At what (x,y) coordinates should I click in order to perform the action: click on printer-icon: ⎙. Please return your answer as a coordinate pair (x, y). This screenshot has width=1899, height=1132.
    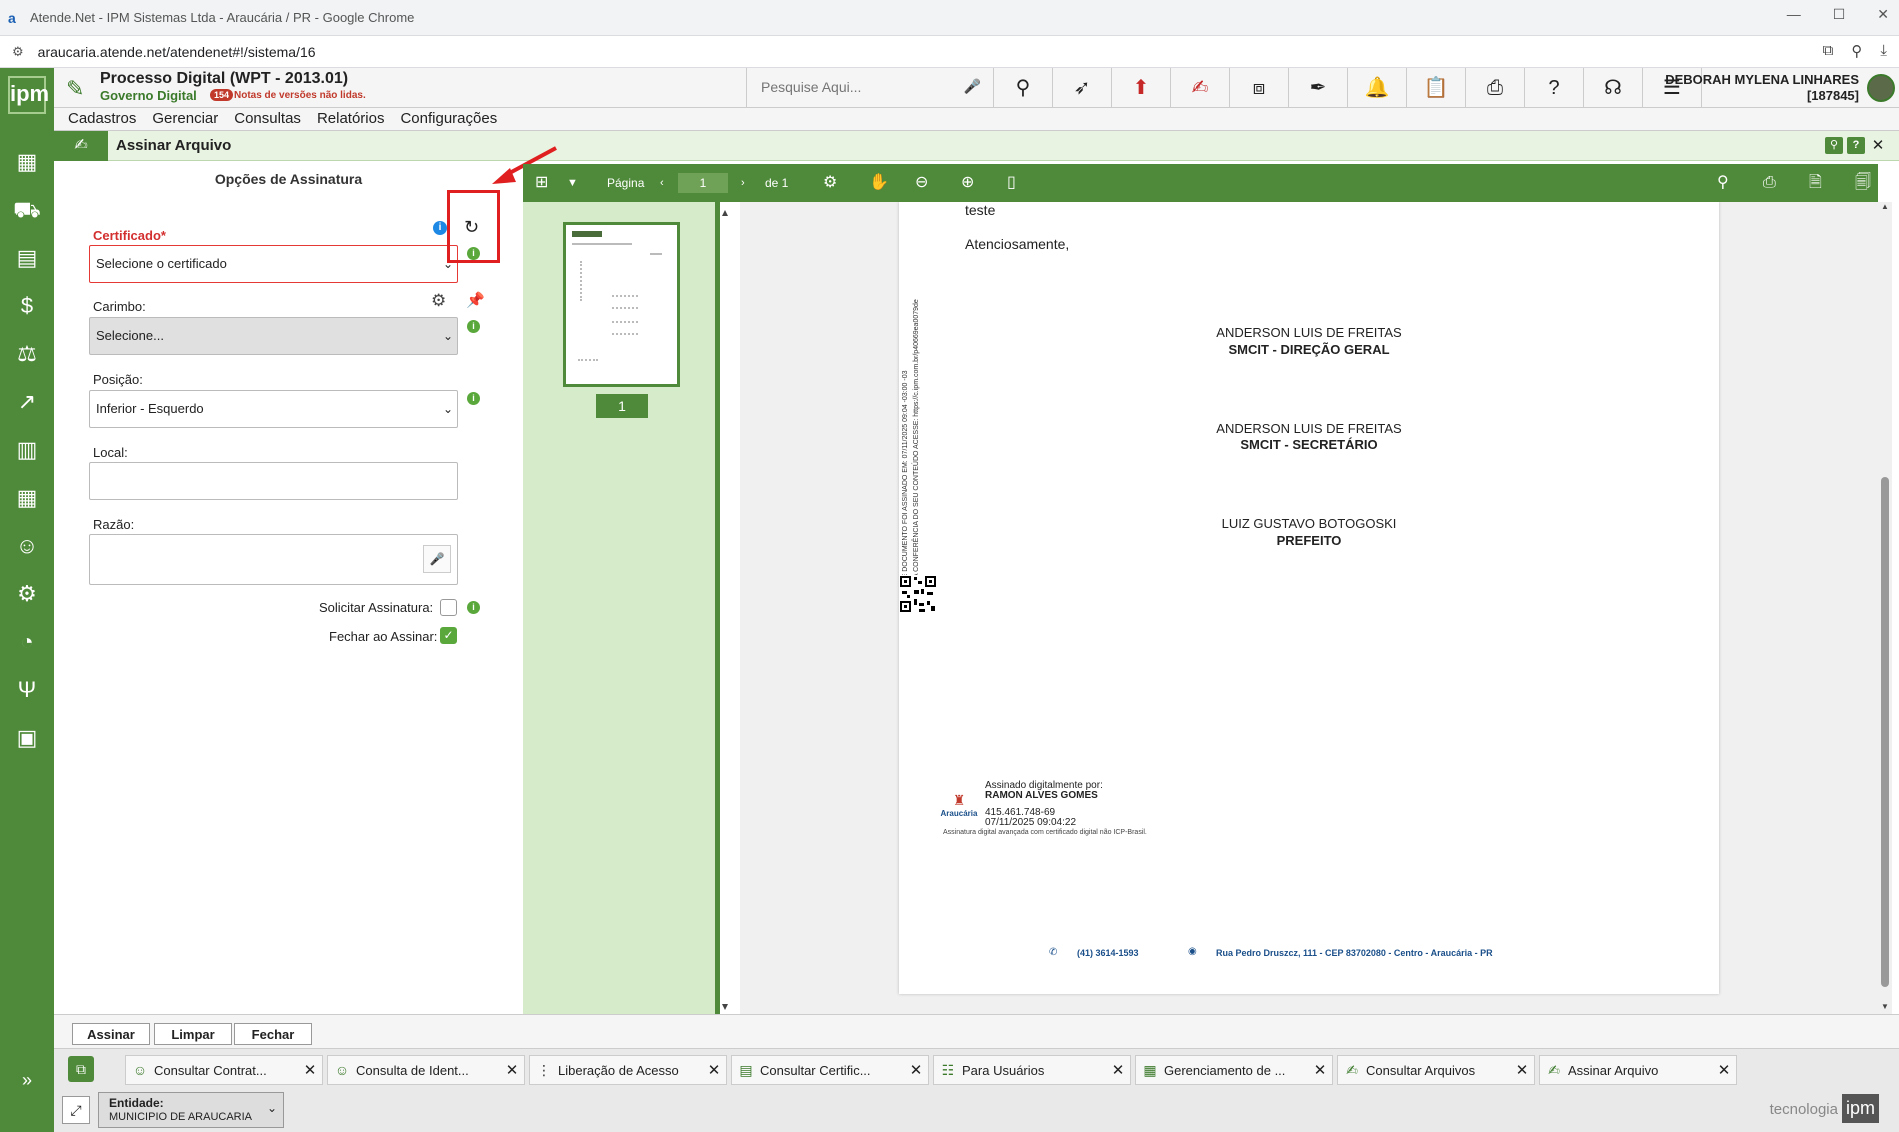
    Looking at the image, I should click on (1495, 88).